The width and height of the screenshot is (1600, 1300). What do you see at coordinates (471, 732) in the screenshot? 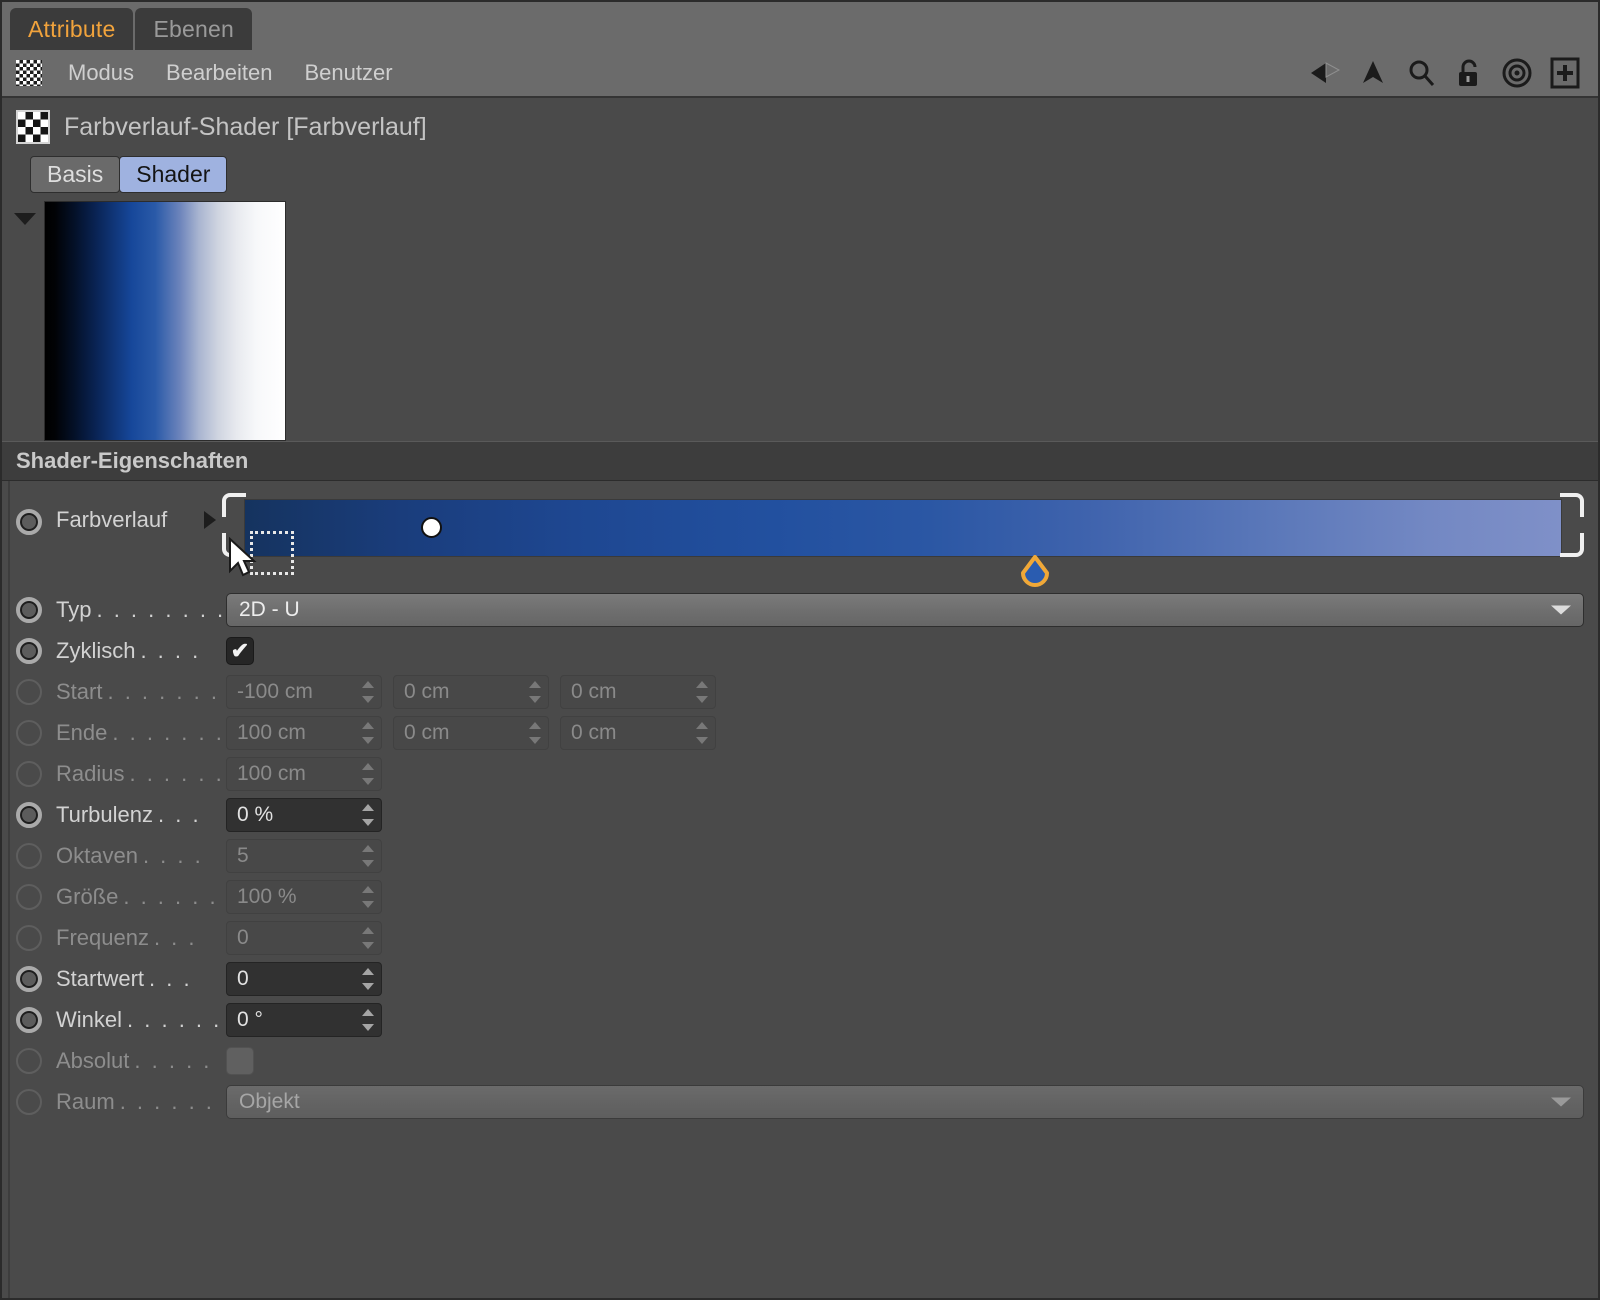
I see `ende-y-field: 0 cm` at bounding box center [471, 732].